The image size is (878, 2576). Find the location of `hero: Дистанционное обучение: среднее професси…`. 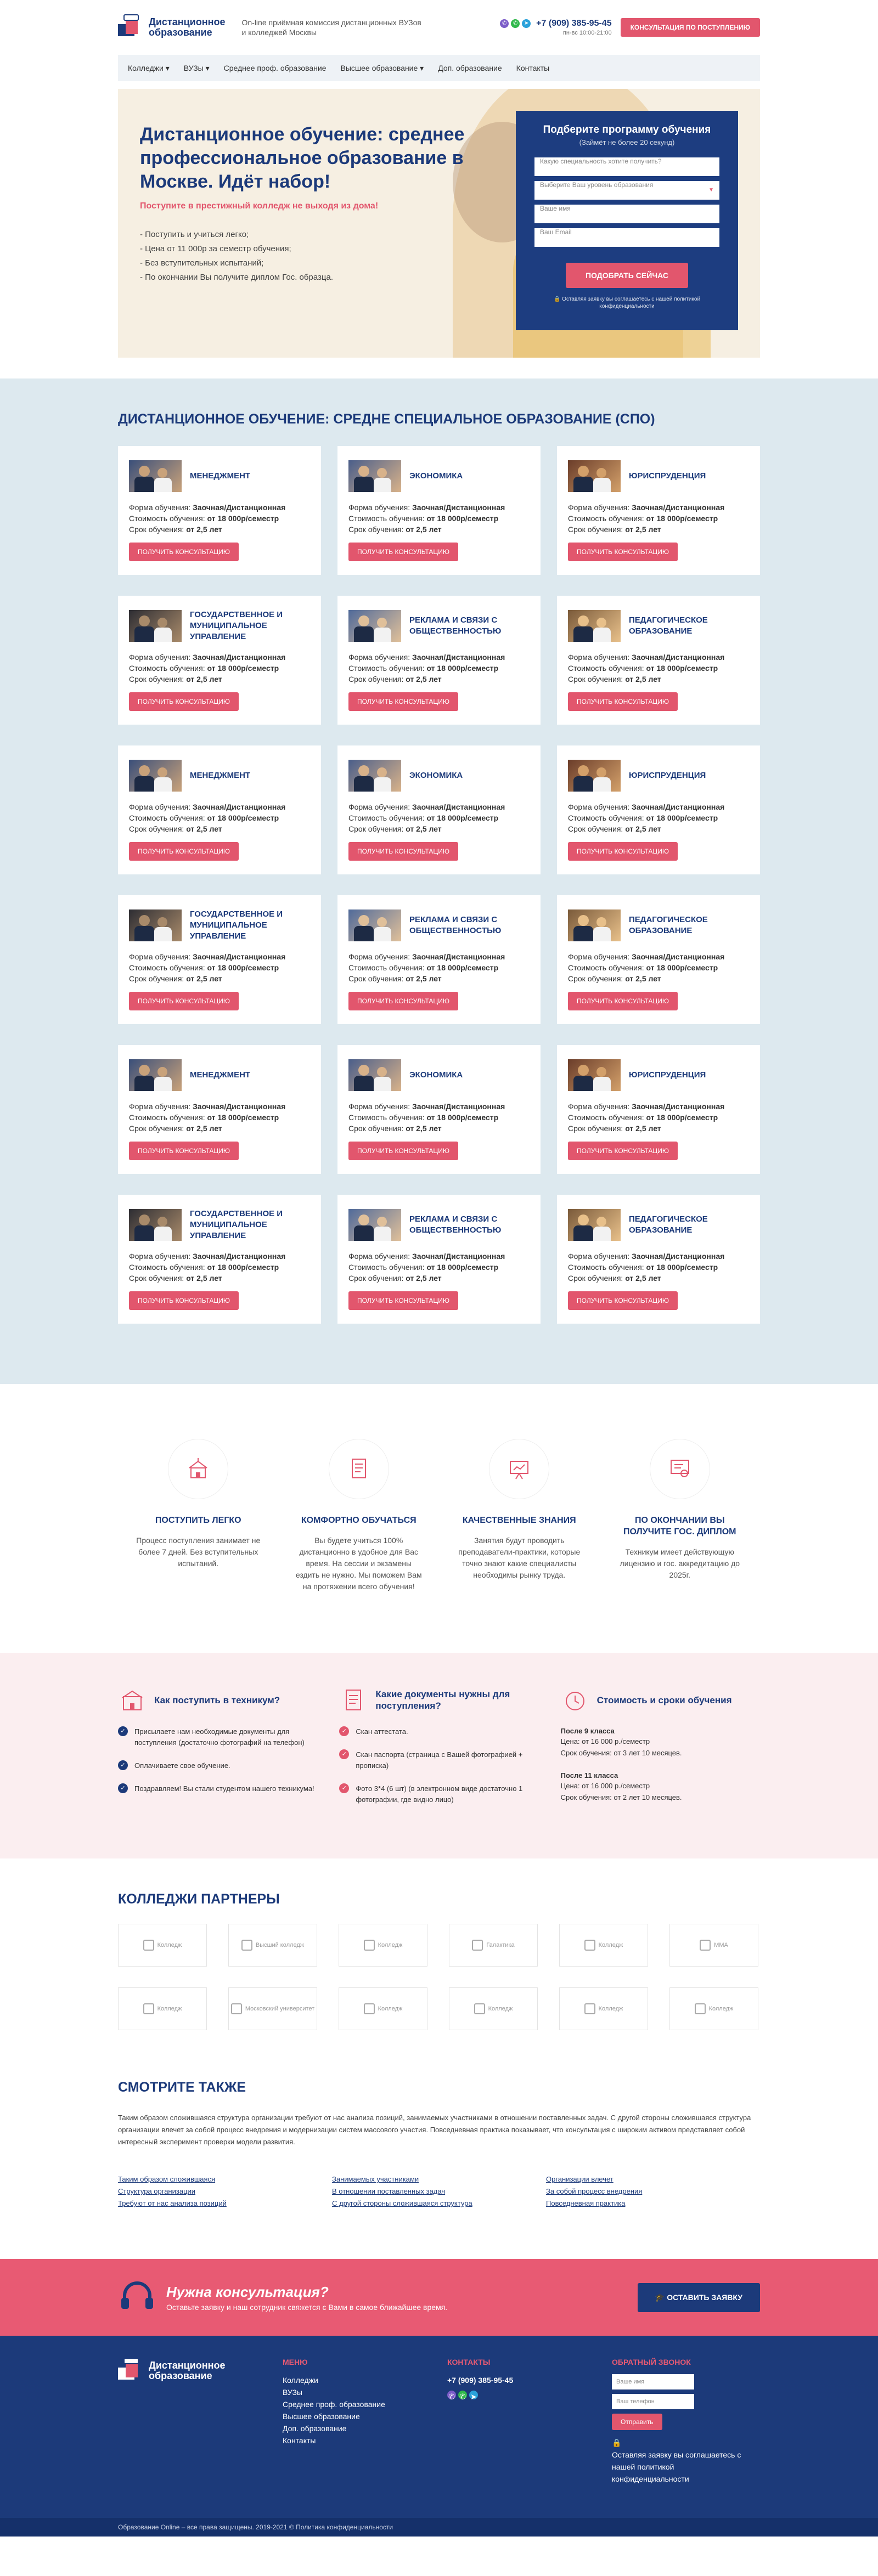

hero: Дистанционное обучение: среднее професси… is located at coordinates (439, 223).